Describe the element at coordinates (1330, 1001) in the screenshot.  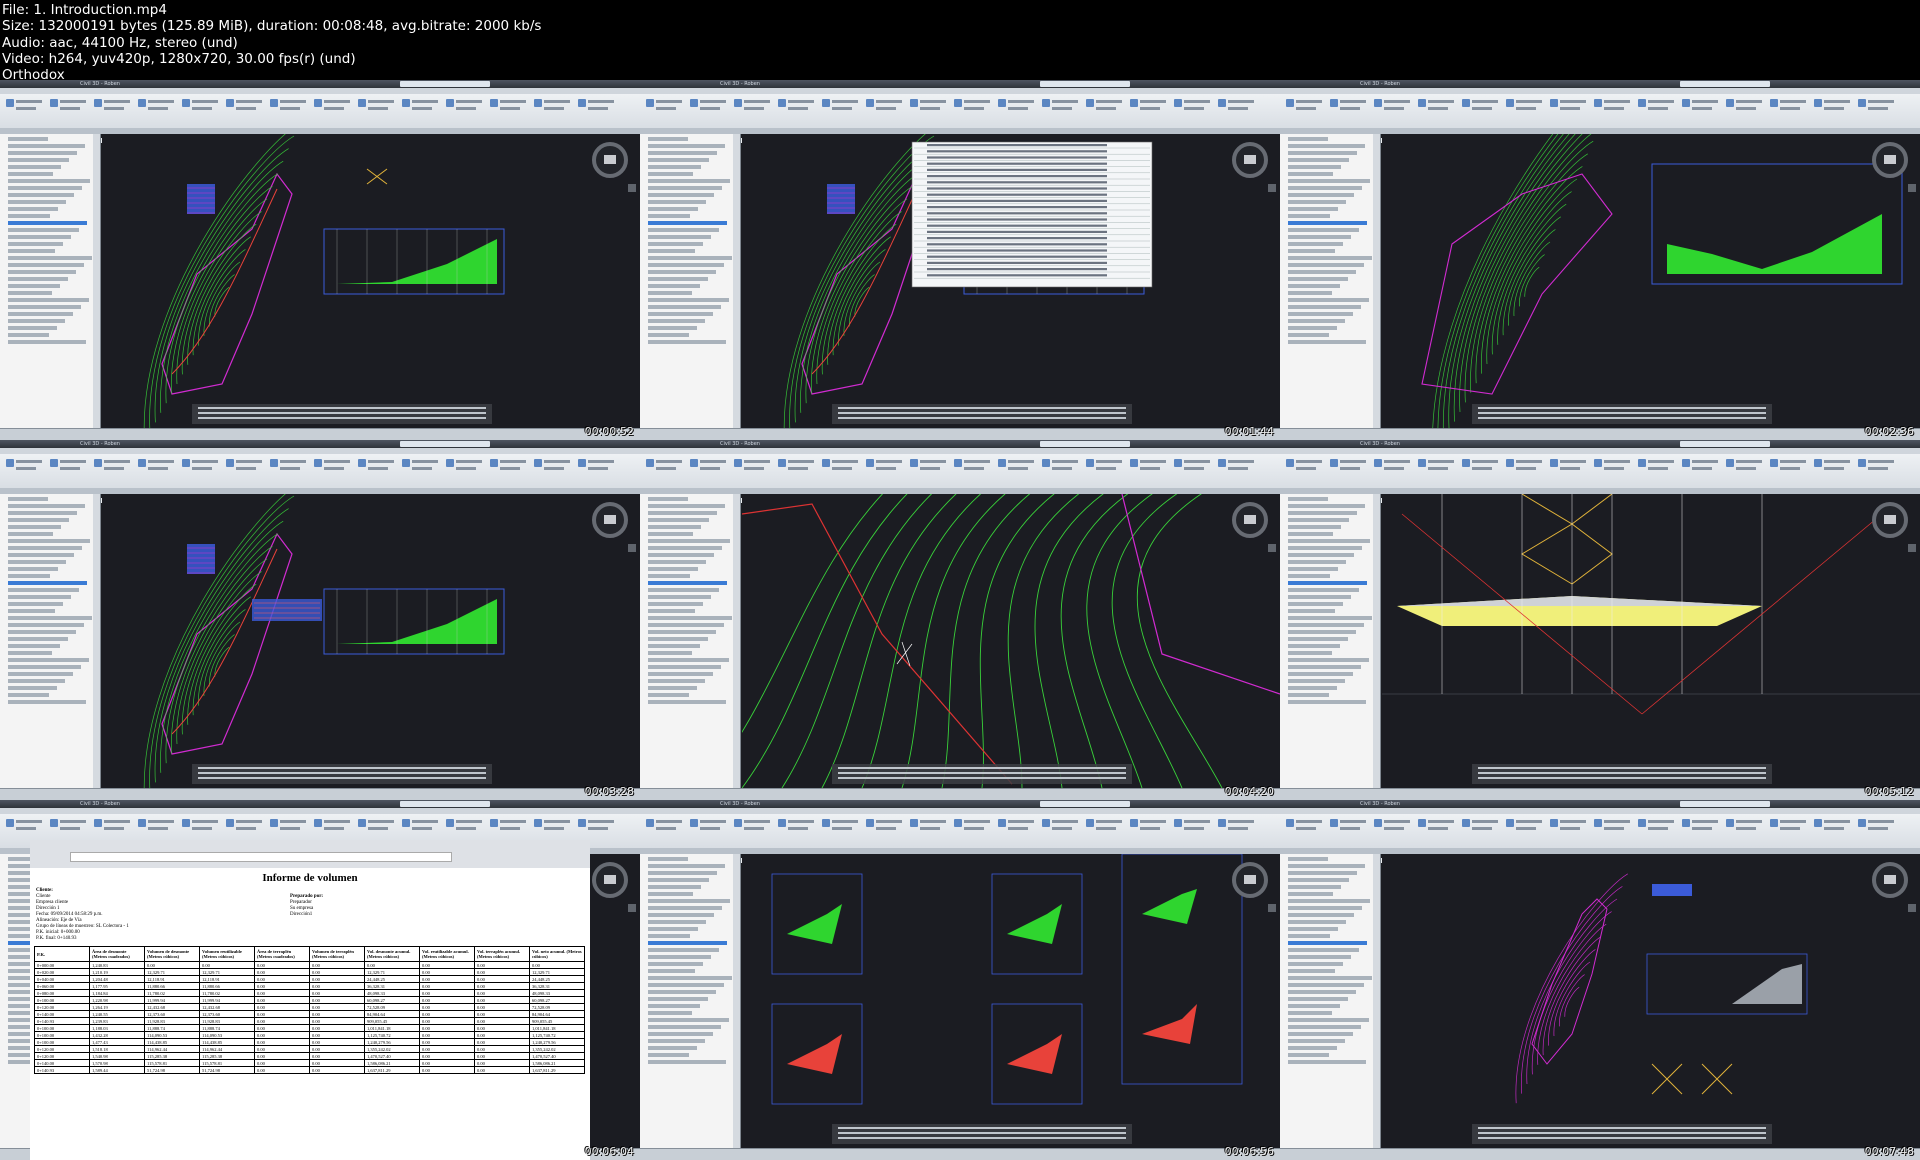
I see `toolspace-panel` at that location.